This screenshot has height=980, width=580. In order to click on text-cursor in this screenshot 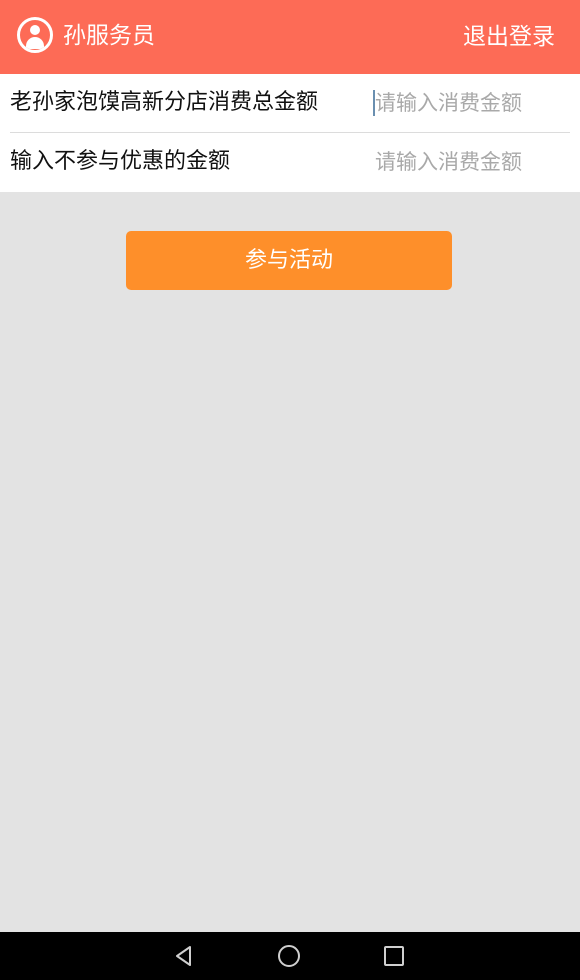, I will do `click(374, 103)`.